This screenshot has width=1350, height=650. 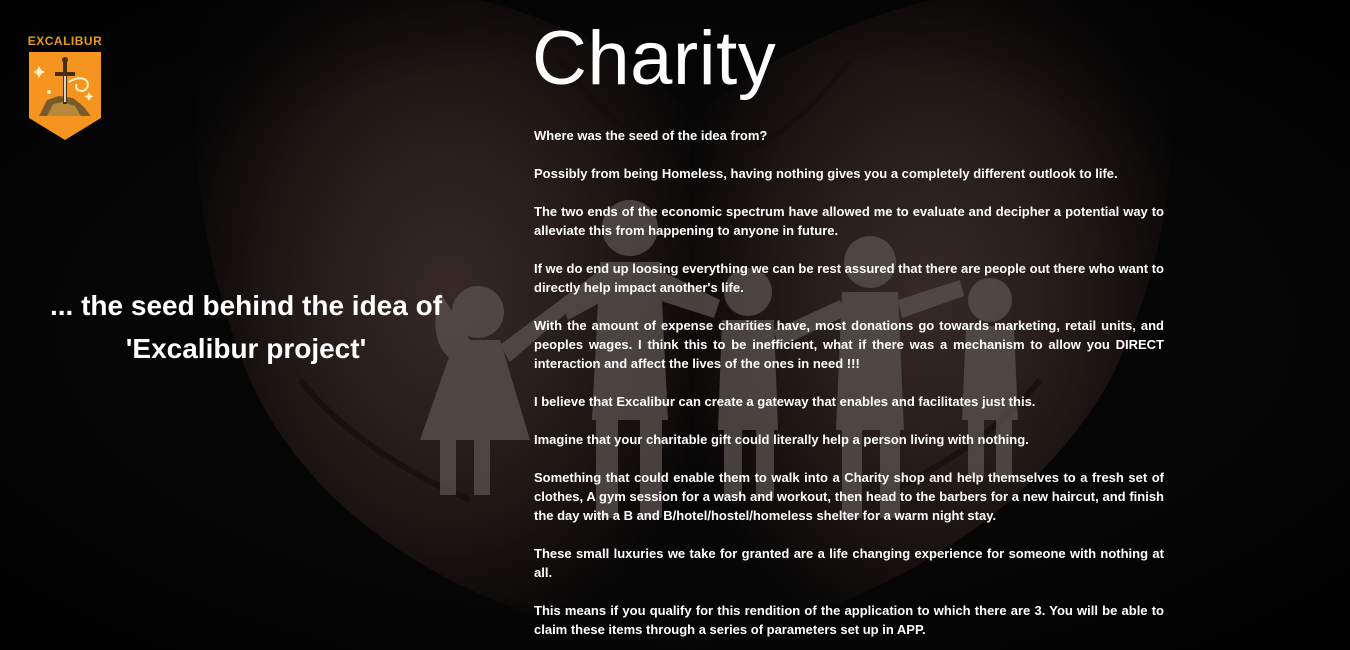 What do you see at coordinates (65, 96) in the screenshot?
I see `sword-in-stone-icon` at bounding box center [65, 96].